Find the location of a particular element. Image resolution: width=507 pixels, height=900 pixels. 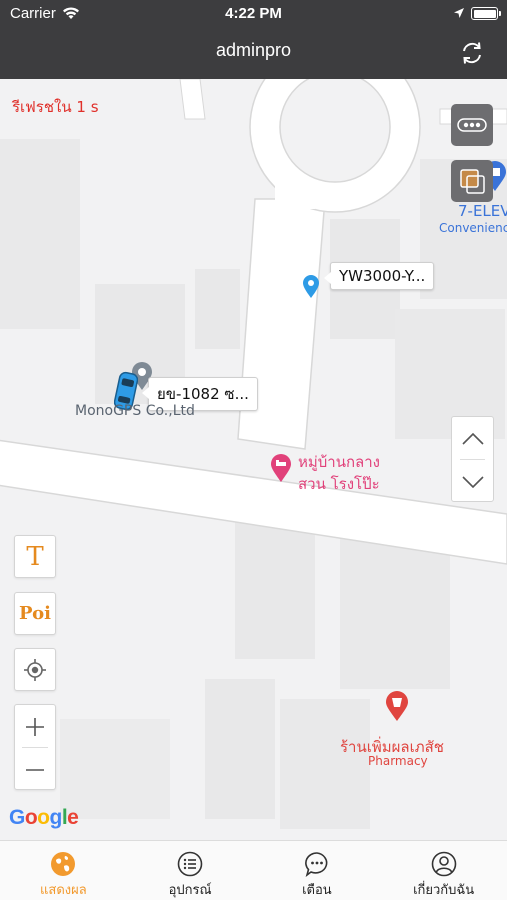

minus-icon is located at coordinates (35, 769).